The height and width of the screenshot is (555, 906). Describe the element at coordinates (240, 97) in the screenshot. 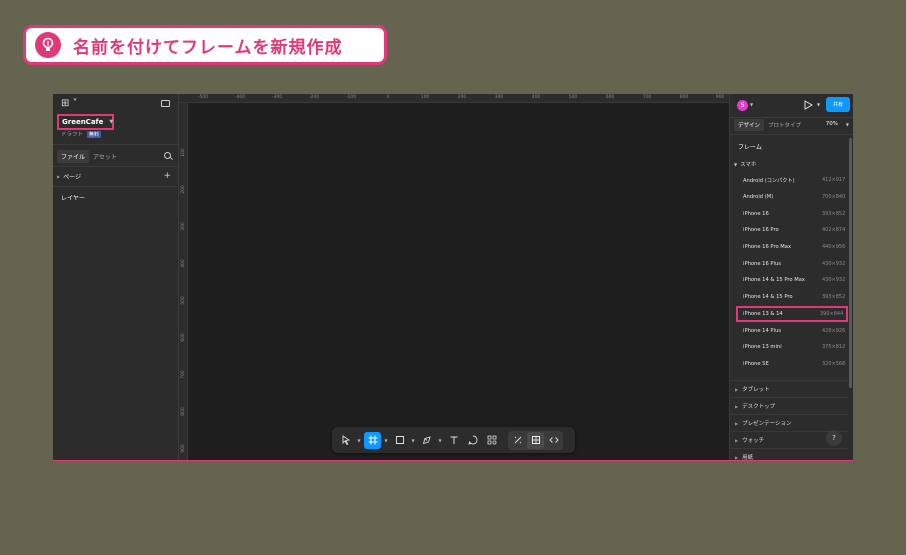

I see `ruler-tick: -400` at that location.